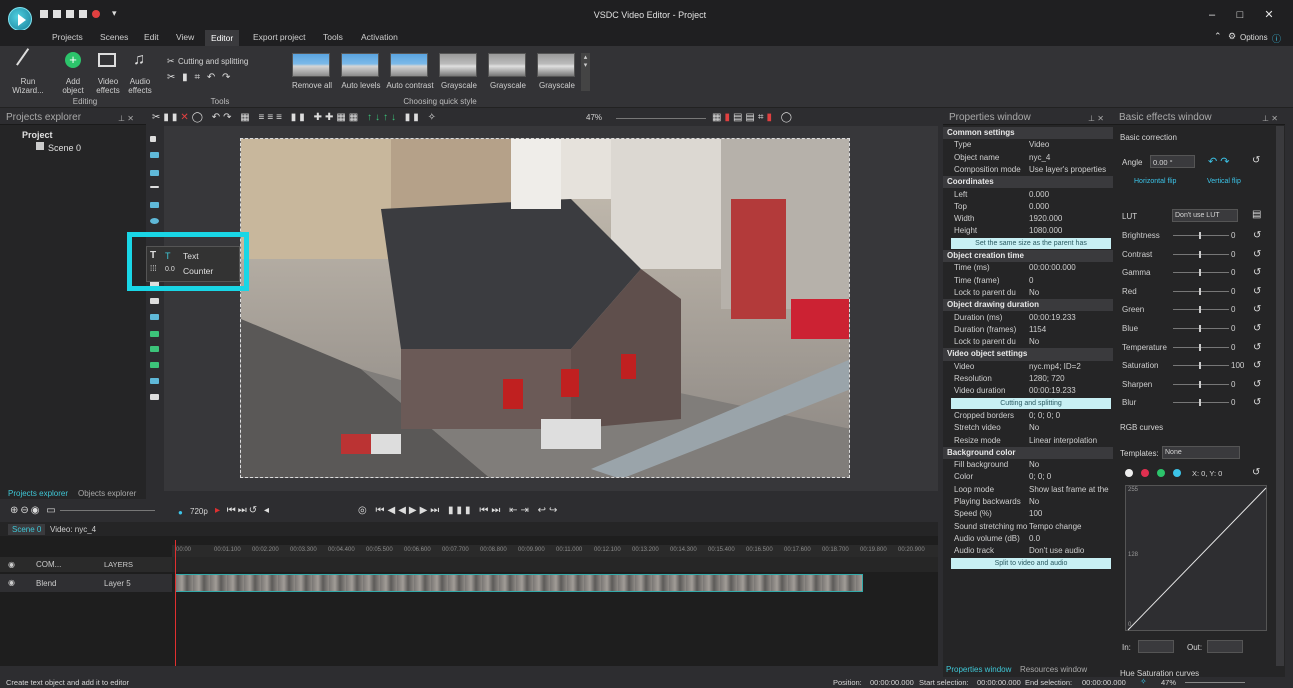 The height and width of the screenshot is (688, 1293). What do you see at coordinates (1028, 182) in the screenshot?
I see `section-coordinates: Coordinates` at bounding box center [1028, 182].